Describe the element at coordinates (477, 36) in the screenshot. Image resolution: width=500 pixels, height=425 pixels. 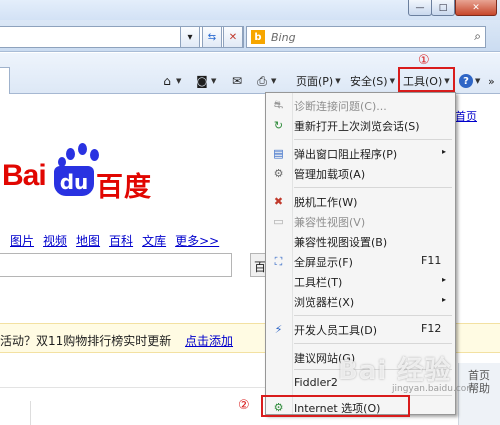
I see `search-icon: ⌕` at that location.